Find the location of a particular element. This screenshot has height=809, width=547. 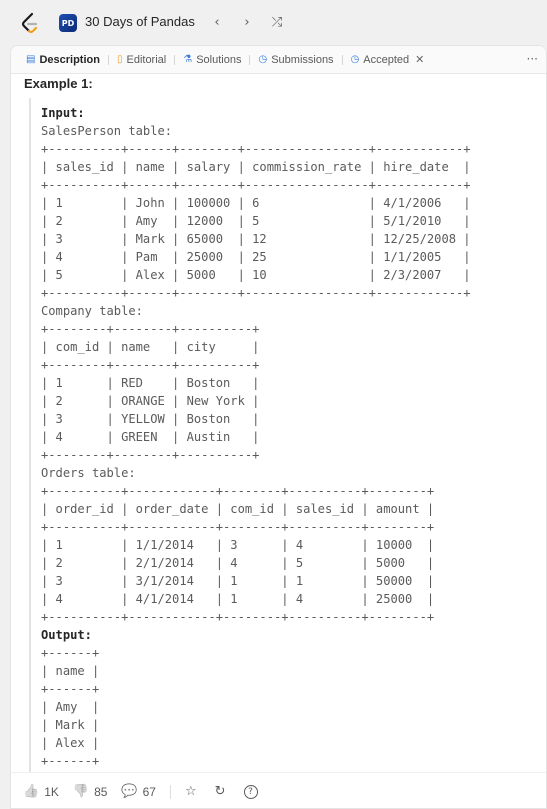

tab-label: Description is located at coordinates (69, 59).